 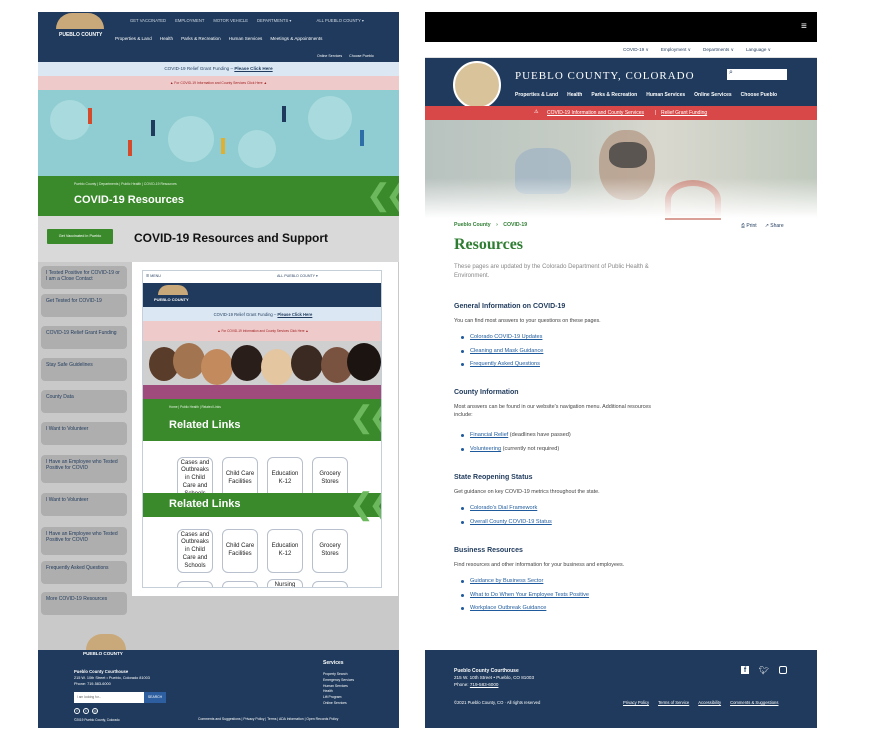 What do you see at coordinates (718, 50) in the screenshot?
I see `utility-departments: Departments ∨` at bounding box center [718, 50].